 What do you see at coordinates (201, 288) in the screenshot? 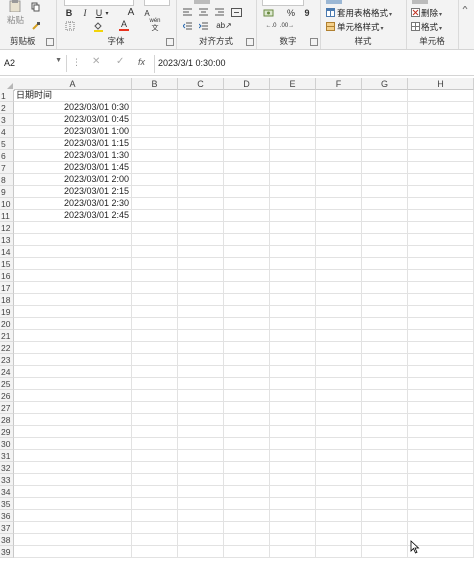
I see `cell-c17` at bounding box center [201, 288].